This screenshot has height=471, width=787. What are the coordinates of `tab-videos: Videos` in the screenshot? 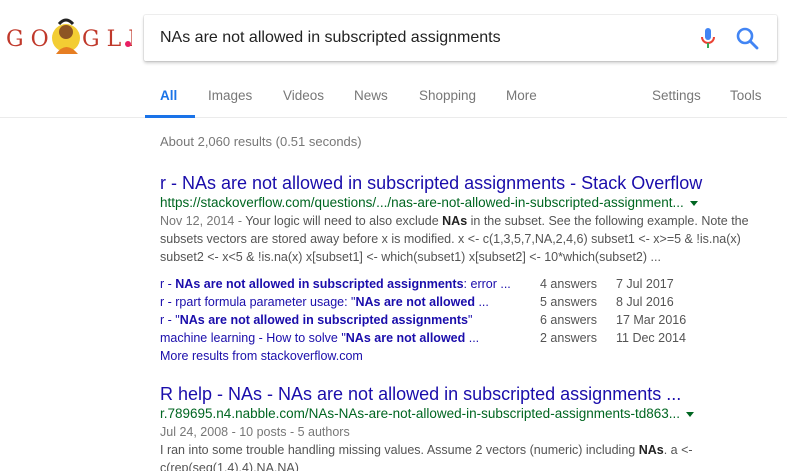 It's located at (303, 95).